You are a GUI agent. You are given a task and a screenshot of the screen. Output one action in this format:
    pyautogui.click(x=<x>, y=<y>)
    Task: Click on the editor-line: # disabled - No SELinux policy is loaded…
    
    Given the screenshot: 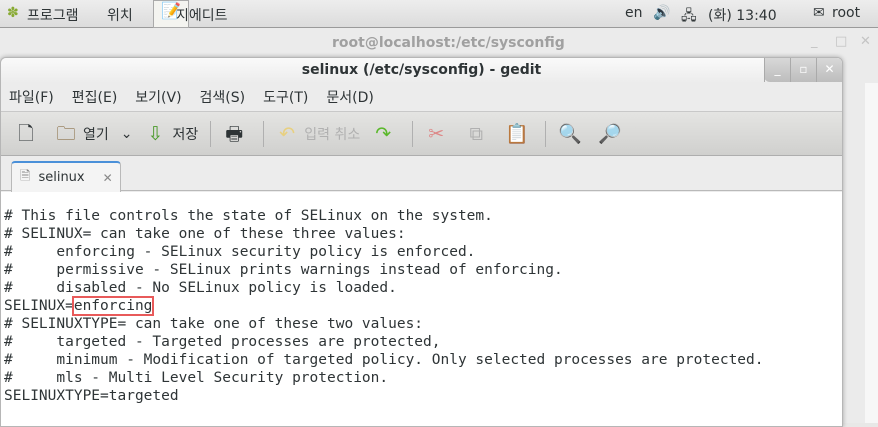 What is the action you would take?
    pyautogui.click(x=200, y=288)
    